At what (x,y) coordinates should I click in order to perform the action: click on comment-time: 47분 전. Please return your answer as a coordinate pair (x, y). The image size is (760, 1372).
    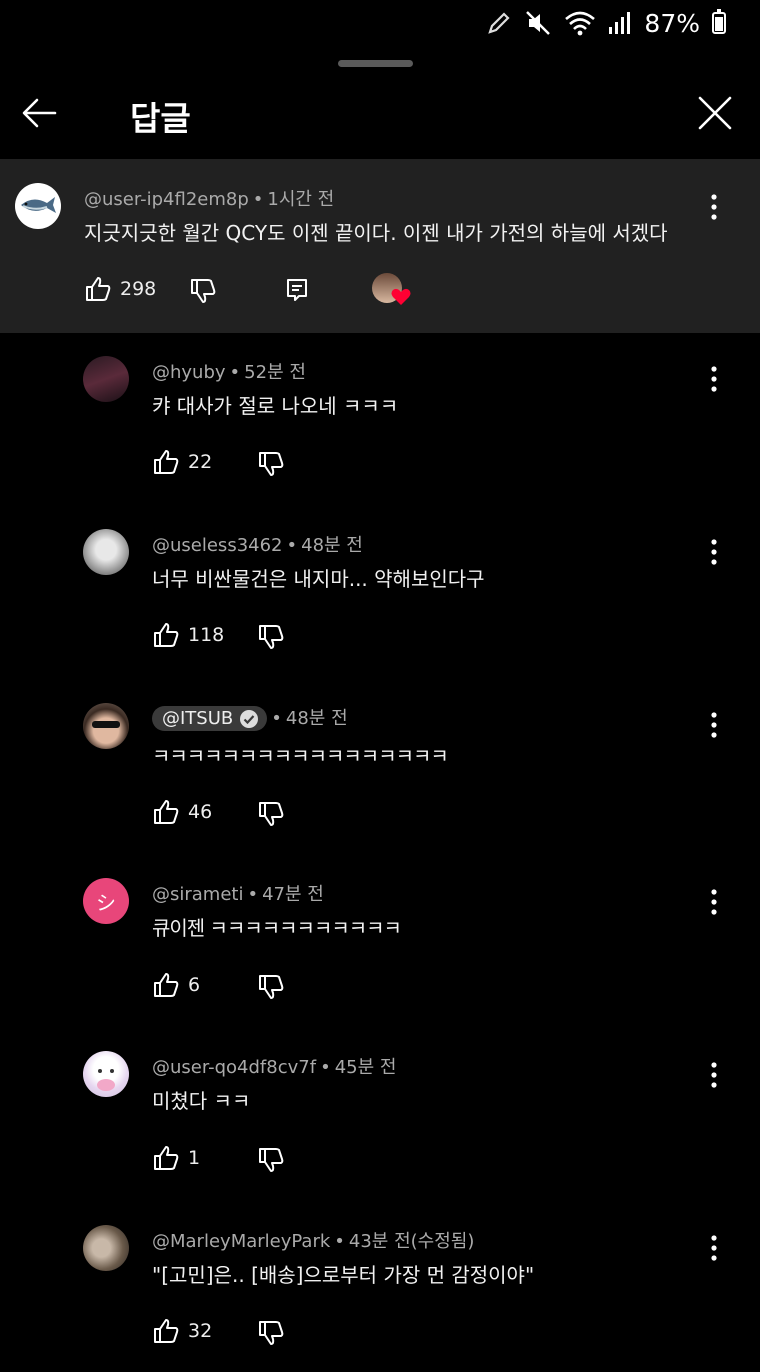
    Looking at the image, I should click on (293, 894).